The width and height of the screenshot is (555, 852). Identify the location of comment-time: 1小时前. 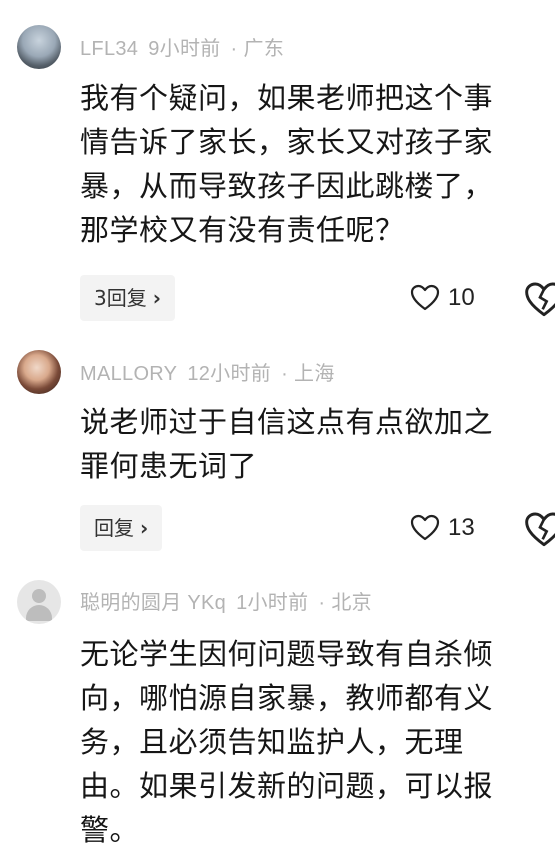
(272, 603).